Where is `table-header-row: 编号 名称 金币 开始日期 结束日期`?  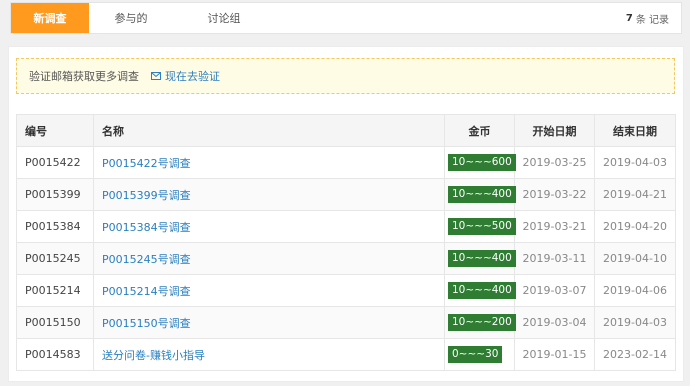
table-header-row: 编号 名称 金币 开始日期 结束日期 is located at coordinates (346, 130).